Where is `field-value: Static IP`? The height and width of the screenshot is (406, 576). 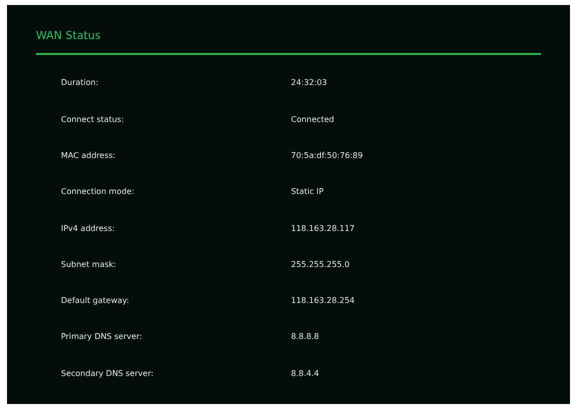
field-value: Static IP is located at coordinates (307, 192).